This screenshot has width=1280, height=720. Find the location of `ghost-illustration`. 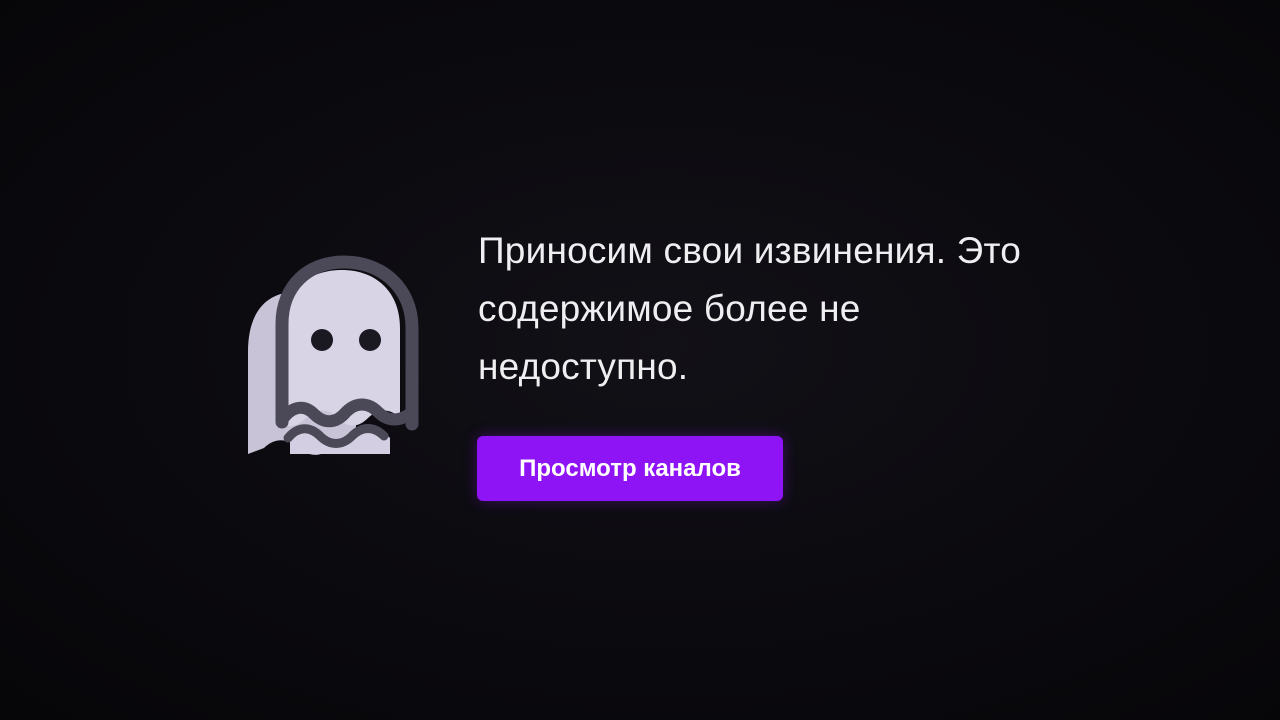

ghost-illustration is located at coordinates (336, 354).